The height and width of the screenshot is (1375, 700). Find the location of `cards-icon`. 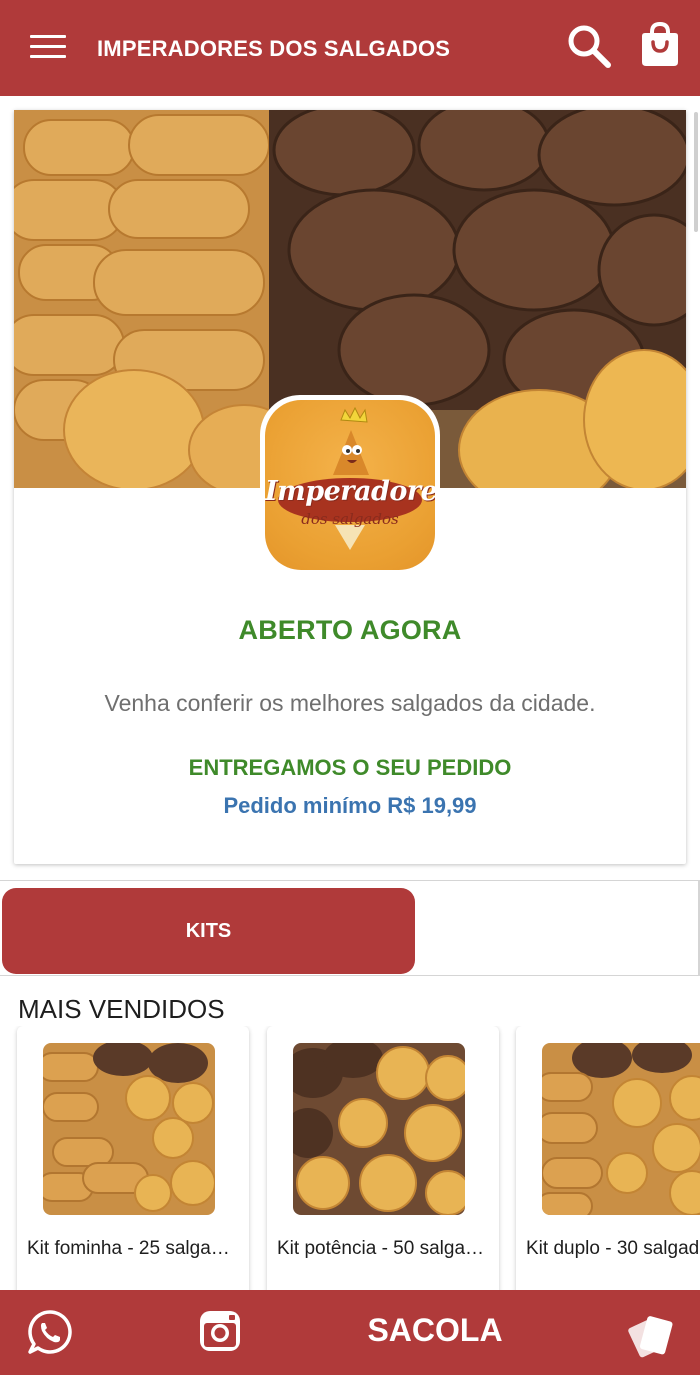

cards-icon is located at coordinates (650, 1333).